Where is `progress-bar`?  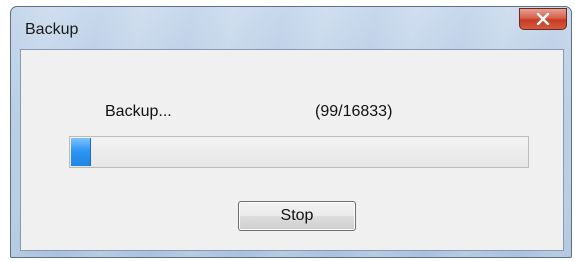 progress-bar is located at coordinates (299, 152).